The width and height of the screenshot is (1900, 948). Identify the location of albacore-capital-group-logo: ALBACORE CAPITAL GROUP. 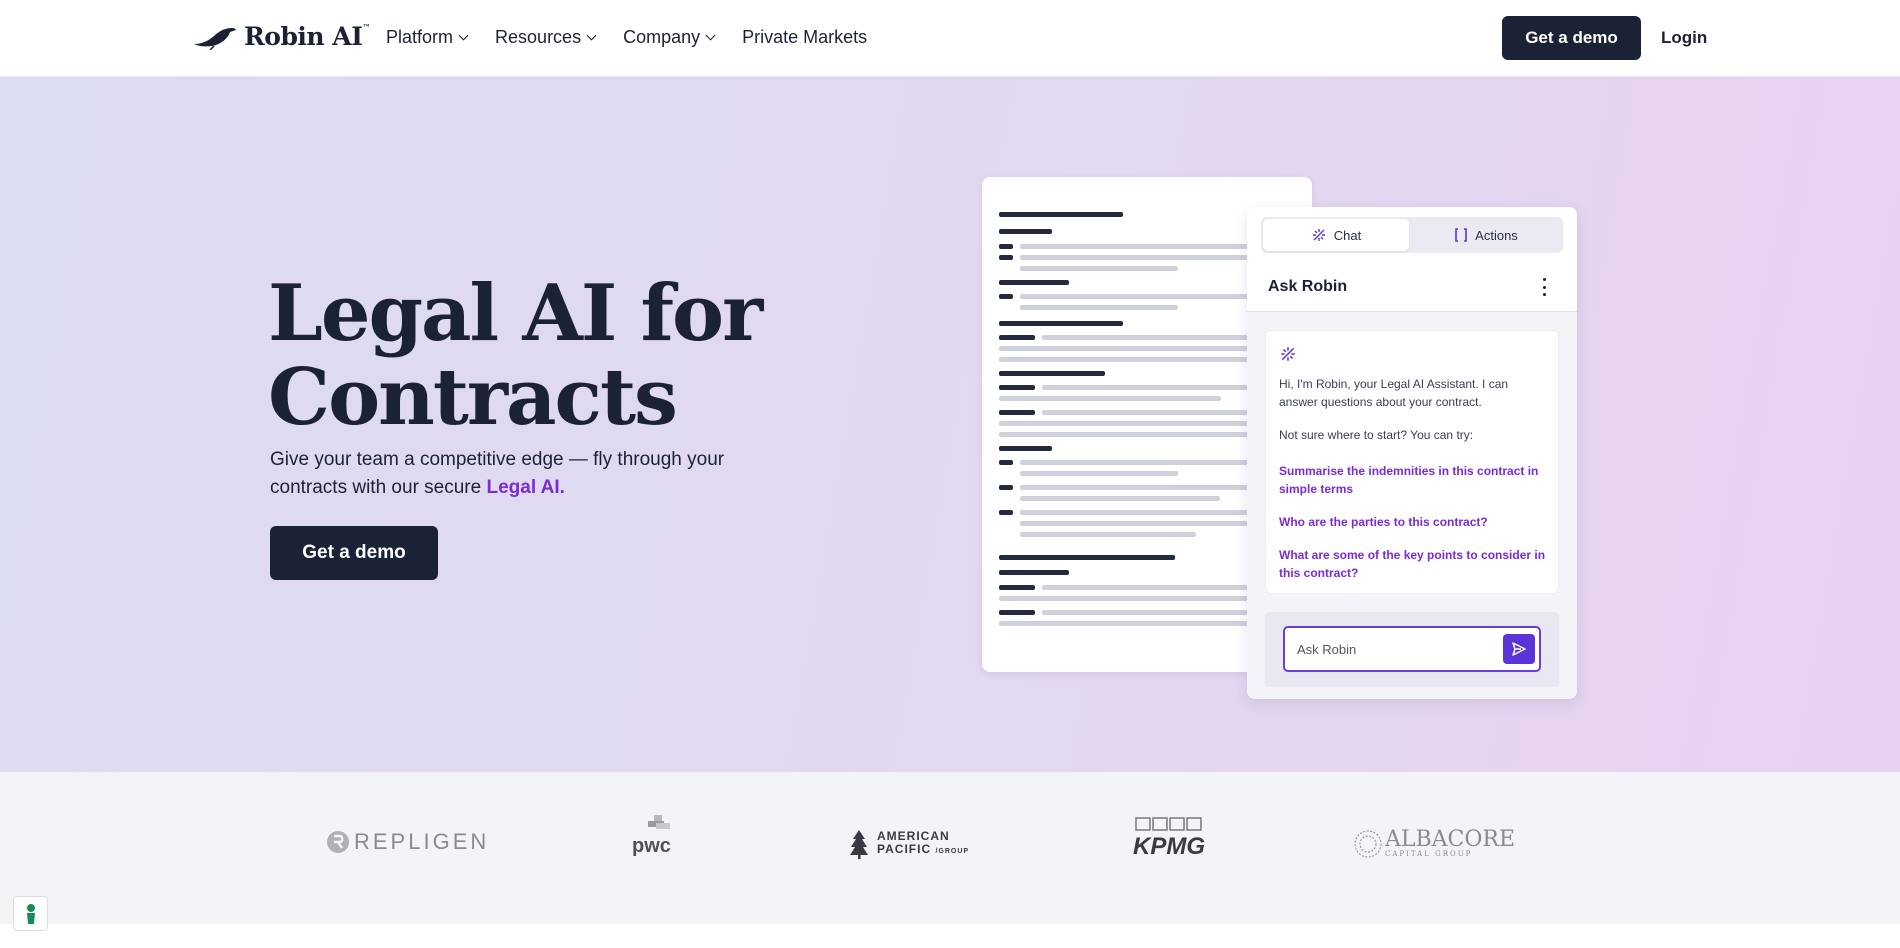
(1434, 844).